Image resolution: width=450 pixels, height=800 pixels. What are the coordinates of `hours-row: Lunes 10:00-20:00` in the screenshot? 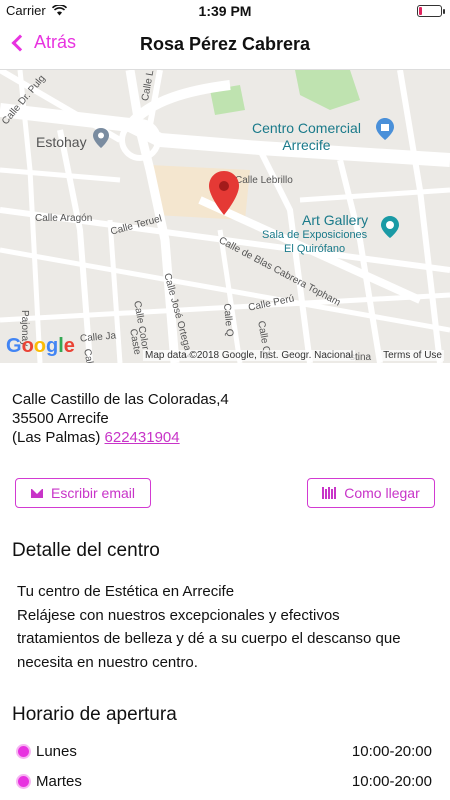 It's located at (226, 752).